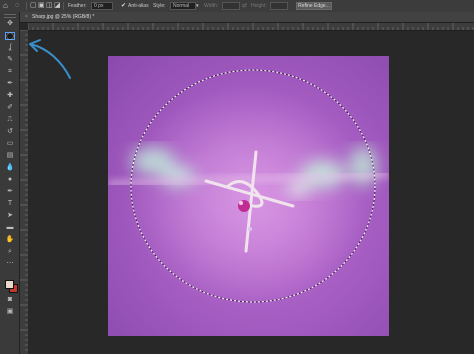 The height and width of the screenshot is (354, 474). I want to click on eyedropper-tool-icon: ✒, so click(10, 84).